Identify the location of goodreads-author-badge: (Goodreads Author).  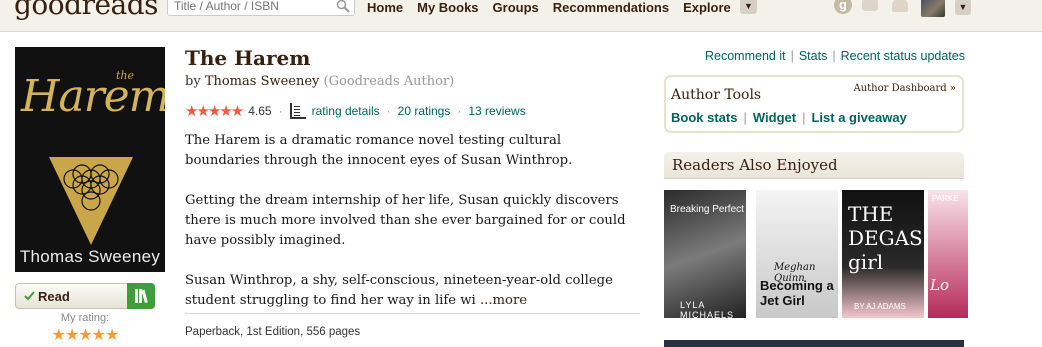
(389, 81).